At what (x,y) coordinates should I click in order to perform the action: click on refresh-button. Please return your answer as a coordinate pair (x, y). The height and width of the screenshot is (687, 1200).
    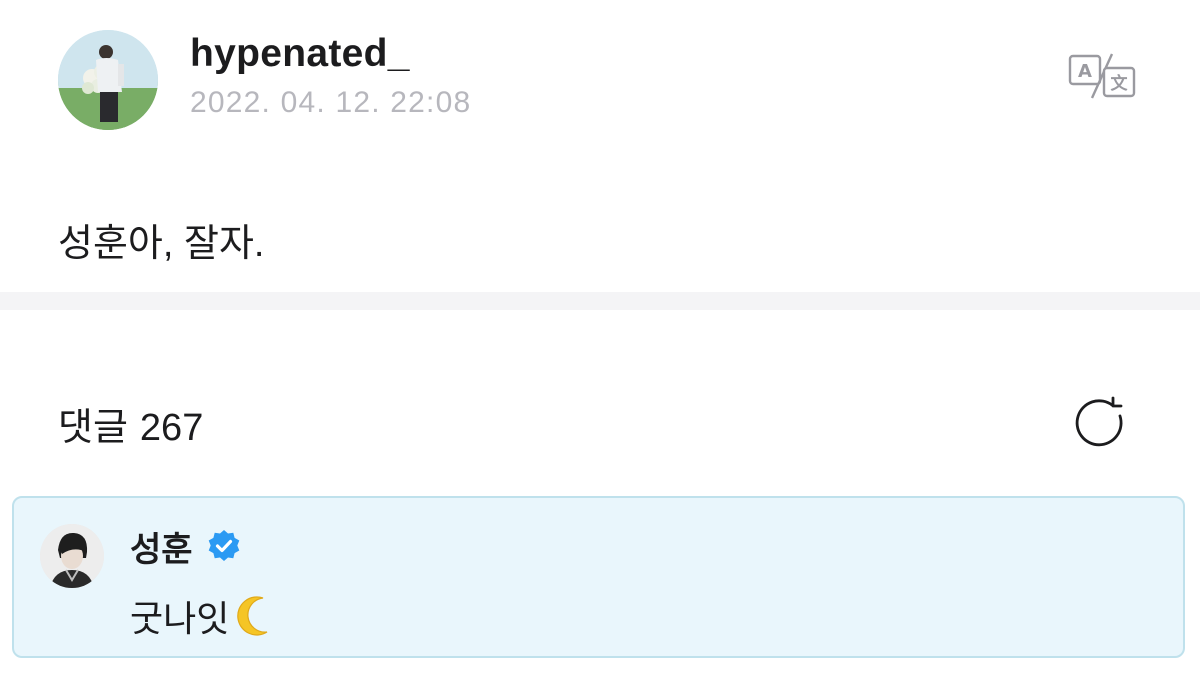
    Looking at the image, I should click on (1101, 423).